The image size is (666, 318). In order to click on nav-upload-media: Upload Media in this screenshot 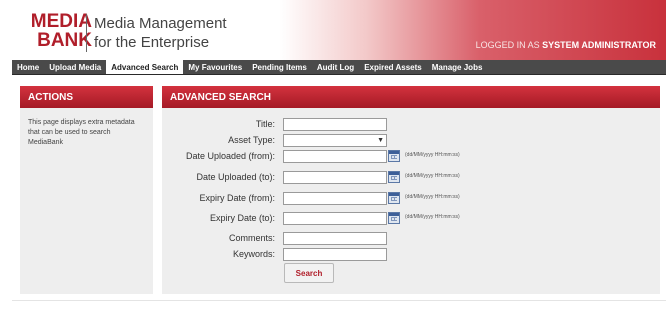, I will do `click(75, 67)`.